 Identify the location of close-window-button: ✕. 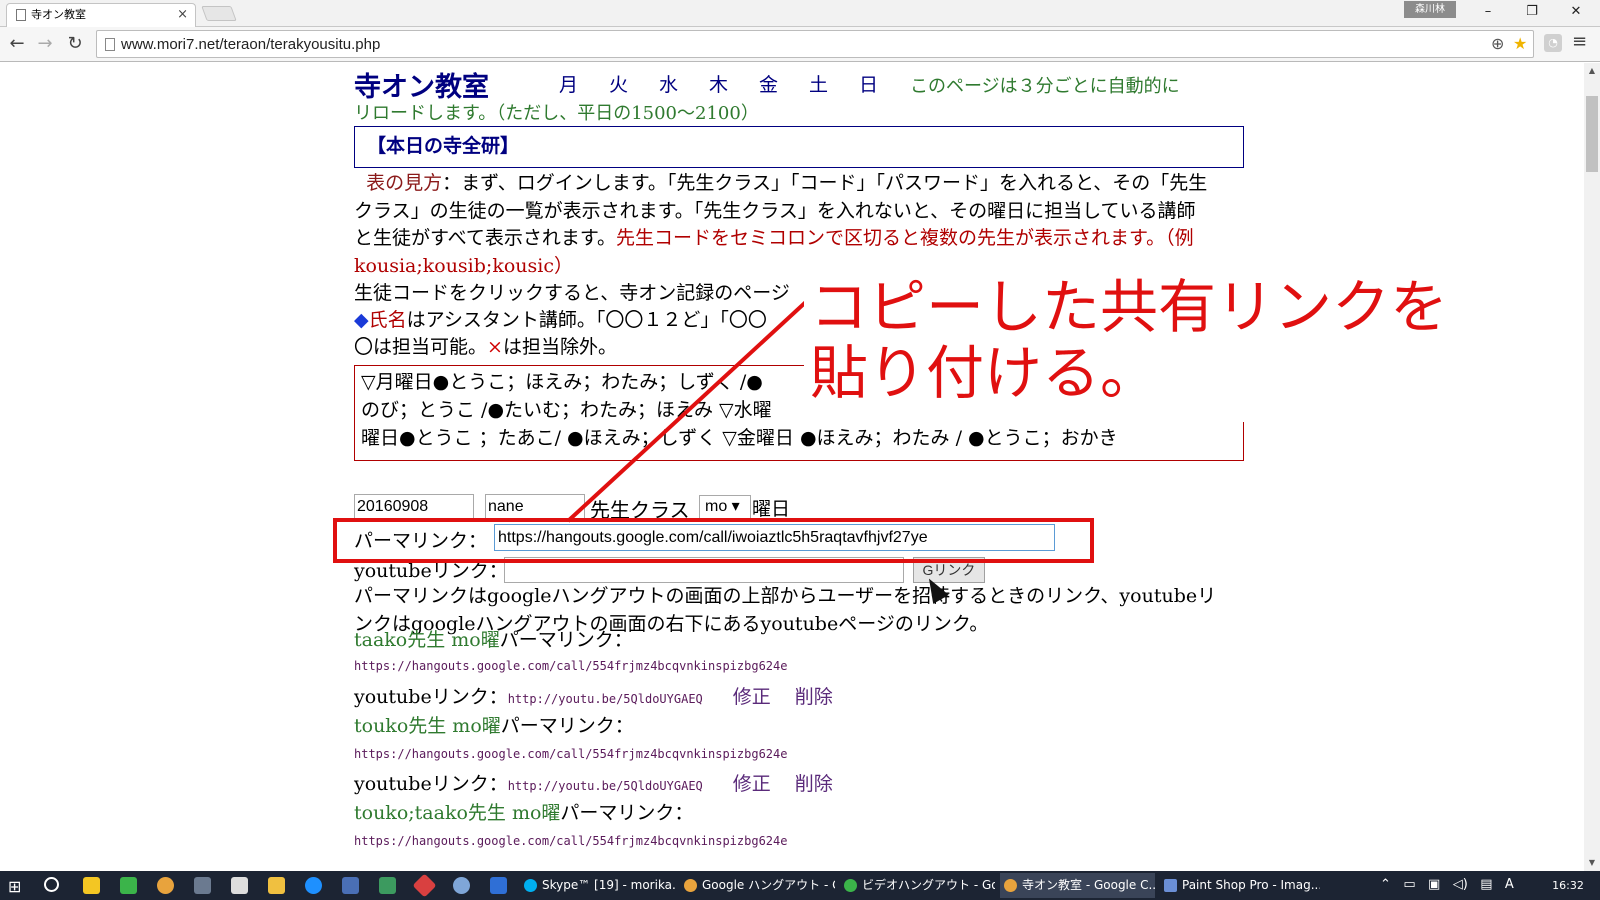
(1576, 12).